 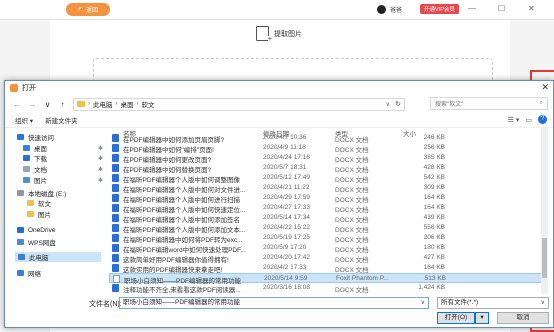 I want to click on open-button: 打开(O), so click(x=456, y=318).